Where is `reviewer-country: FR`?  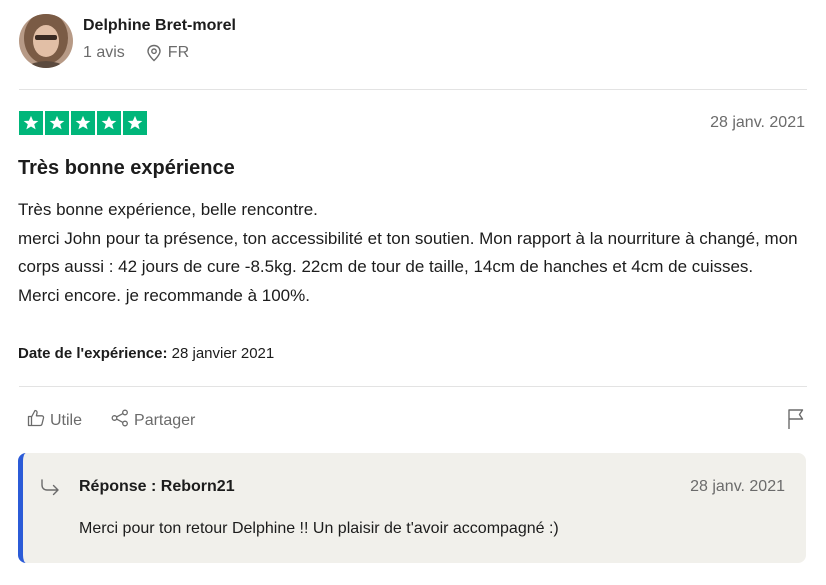 reviewer-country: FR is located at coordinates (178, 52).